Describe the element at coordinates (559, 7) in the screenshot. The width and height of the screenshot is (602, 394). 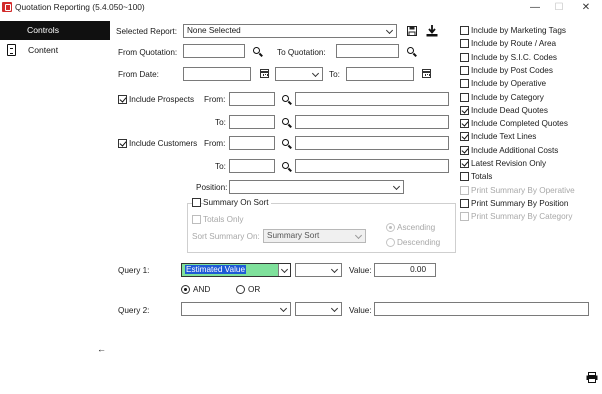
I see `maximize-button: ☐` at that location.